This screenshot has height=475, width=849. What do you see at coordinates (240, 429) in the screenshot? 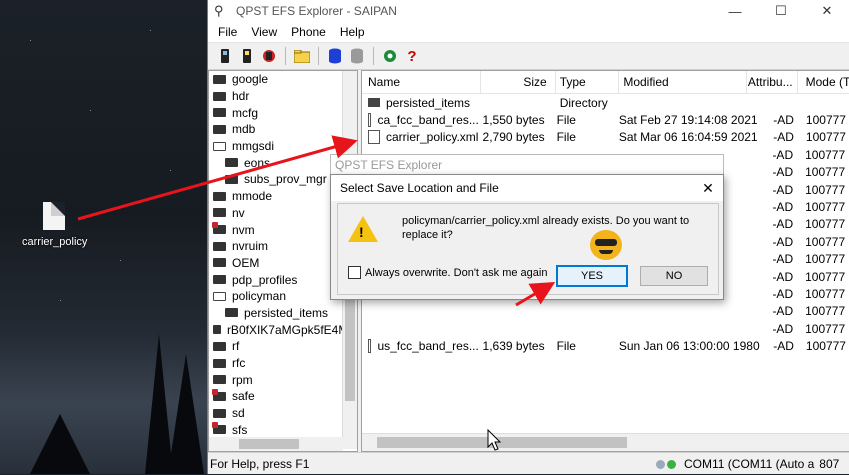
I see `tree-item-label: sfs` at bounding box center [240, 429].